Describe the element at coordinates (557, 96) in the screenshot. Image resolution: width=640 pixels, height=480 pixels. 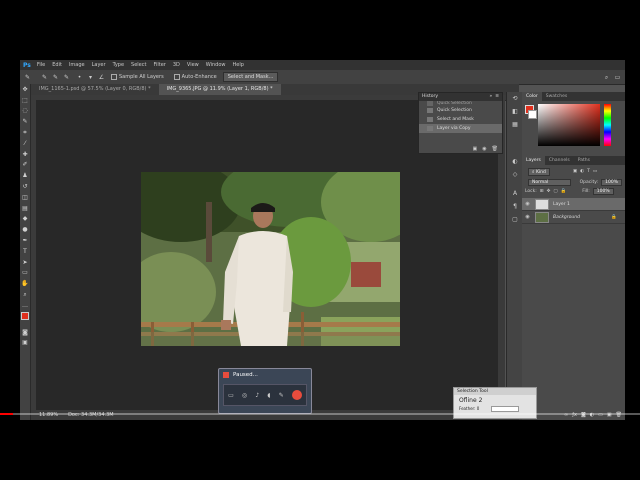
I see `tab-swatches: Swatches` at that location.